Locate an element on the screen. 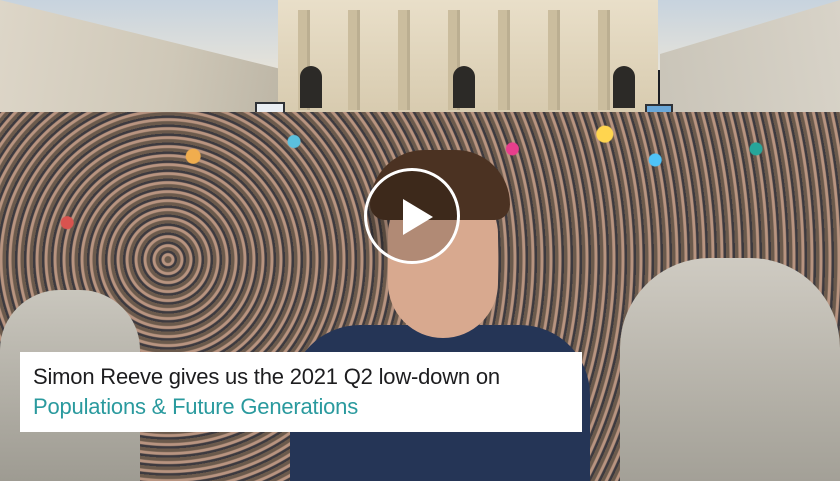 This screenshot has width=840, height=481. play-button is located at coordinates (412, 216).